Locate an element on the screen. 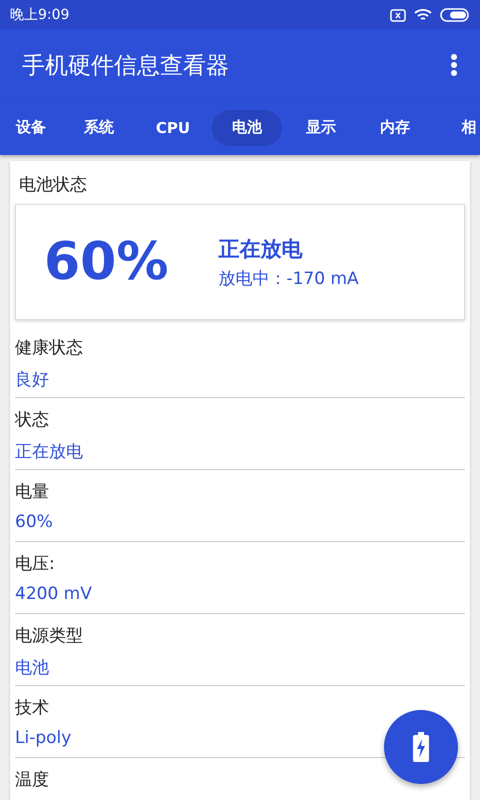  app-title: 手机硬件信息查看器 is located at coordinates (125, 66).